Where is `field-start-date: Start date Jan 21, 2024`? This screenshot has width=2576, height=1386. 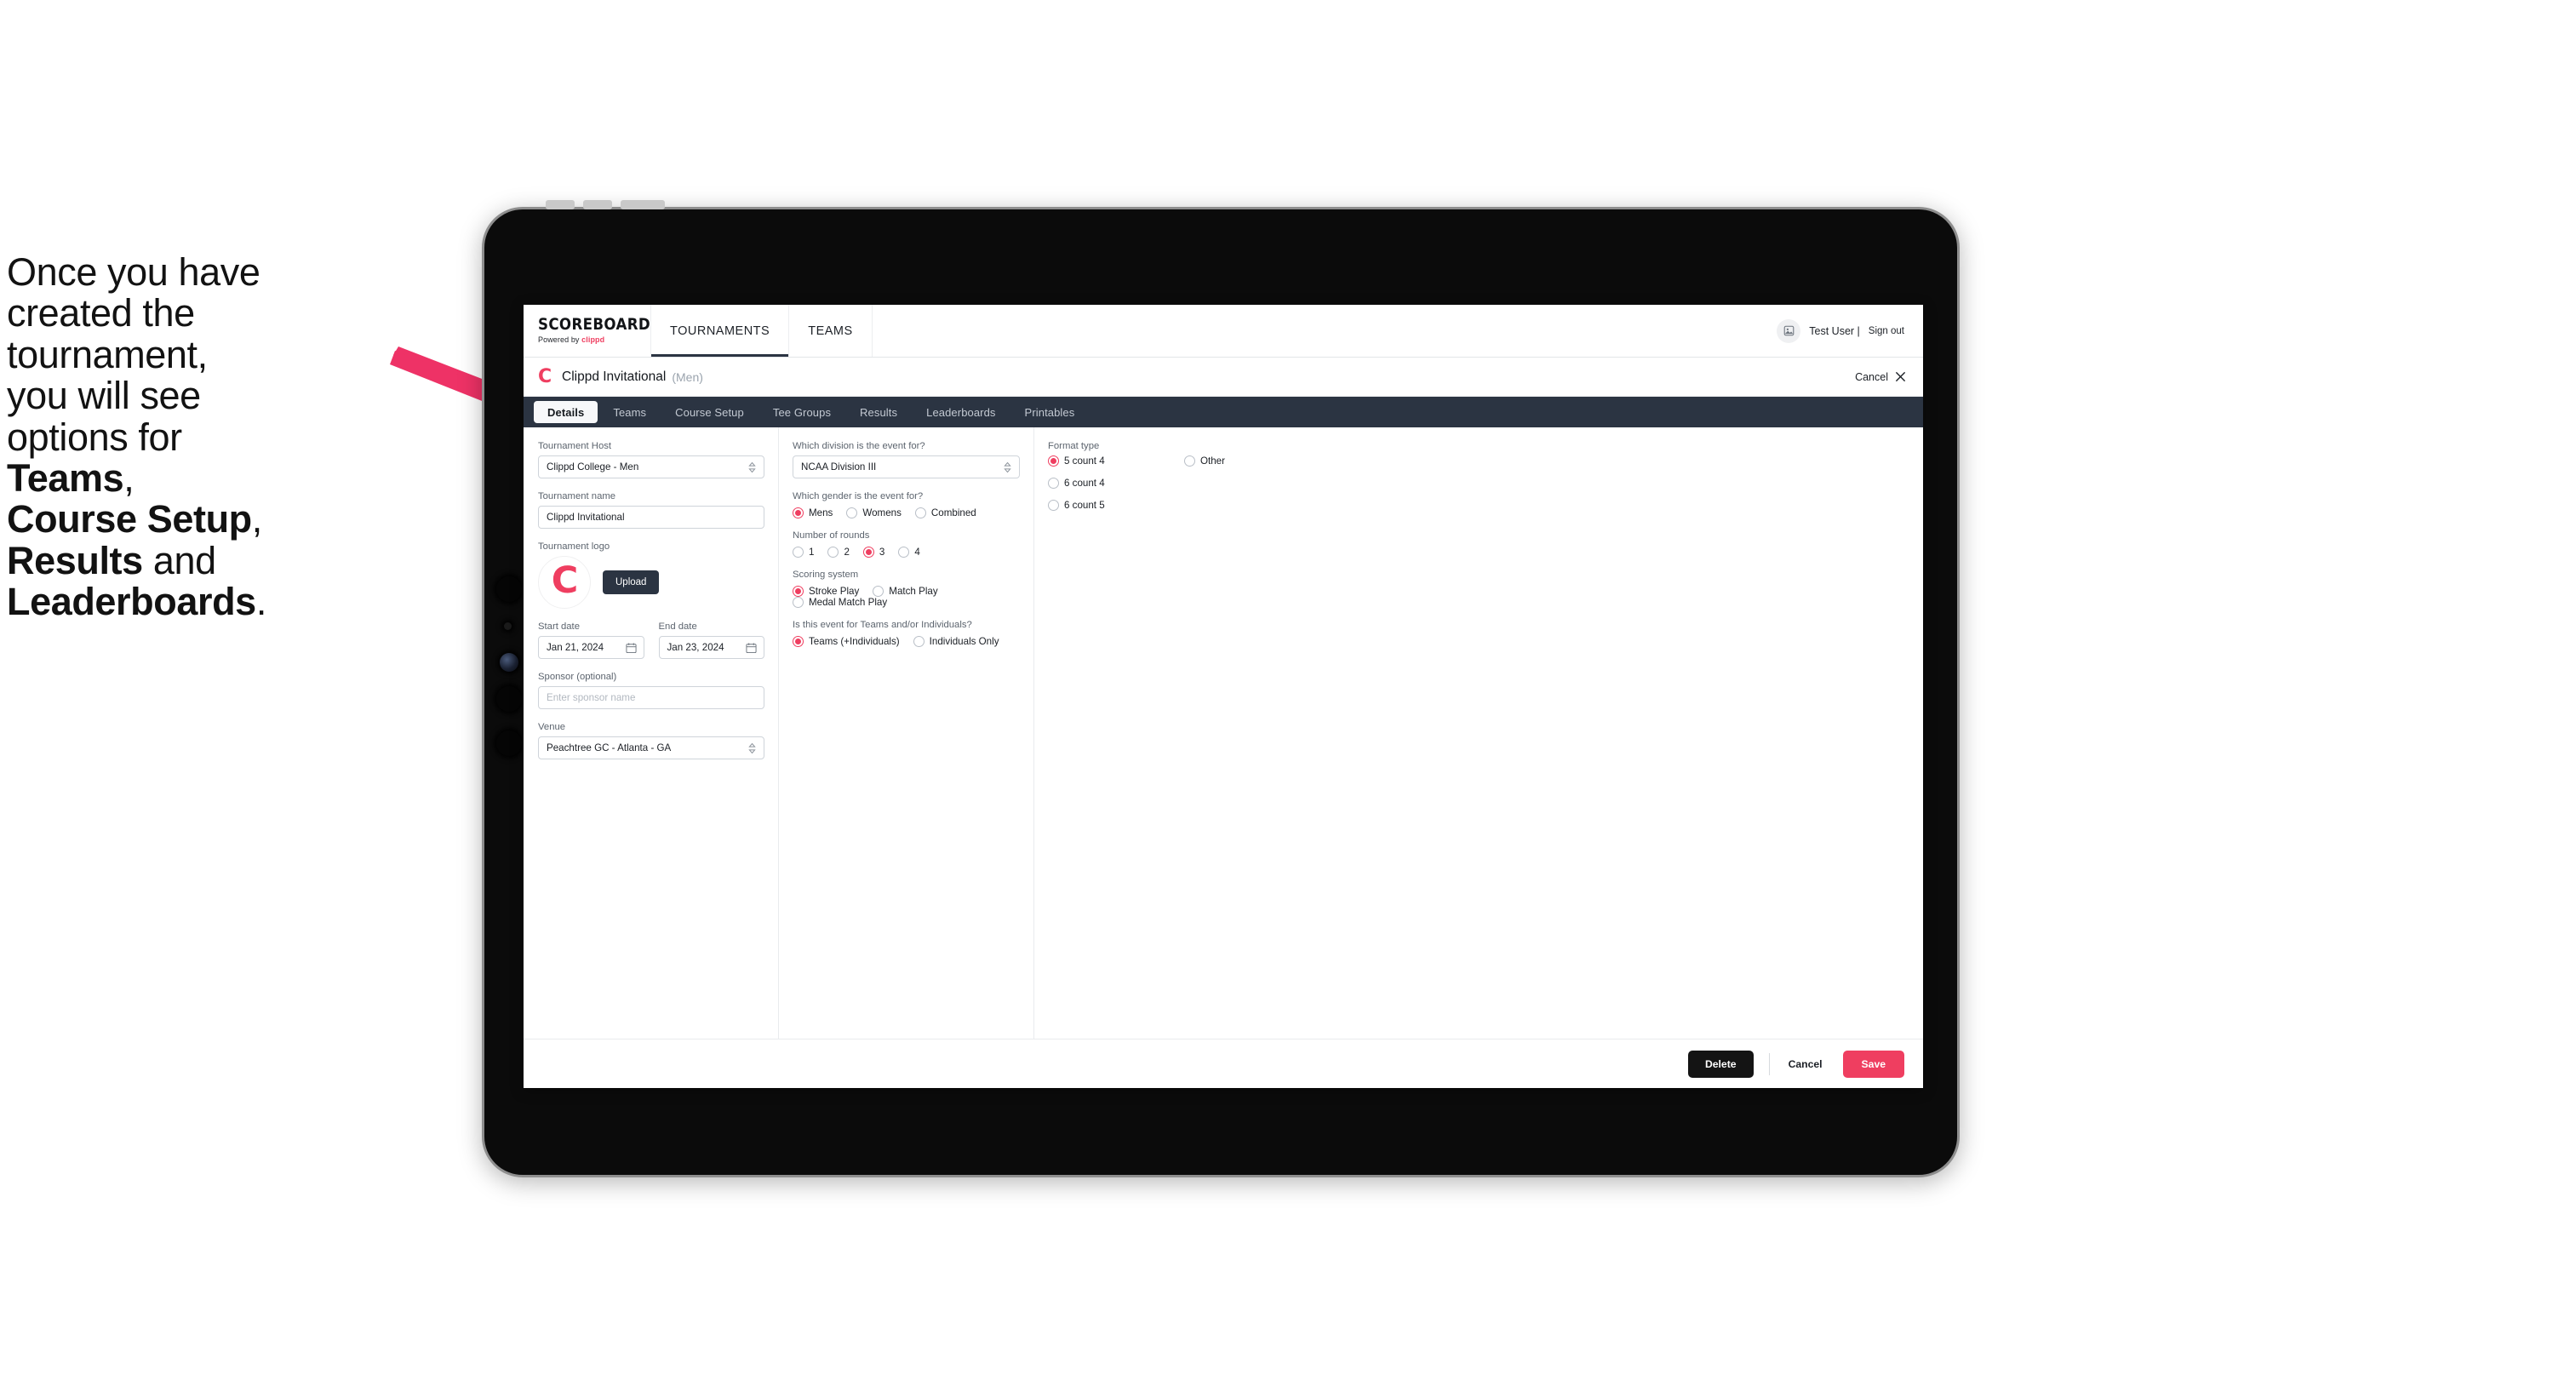 field-start-date: Start date Jan 21, 2024 is located at coordinates (591, 640).